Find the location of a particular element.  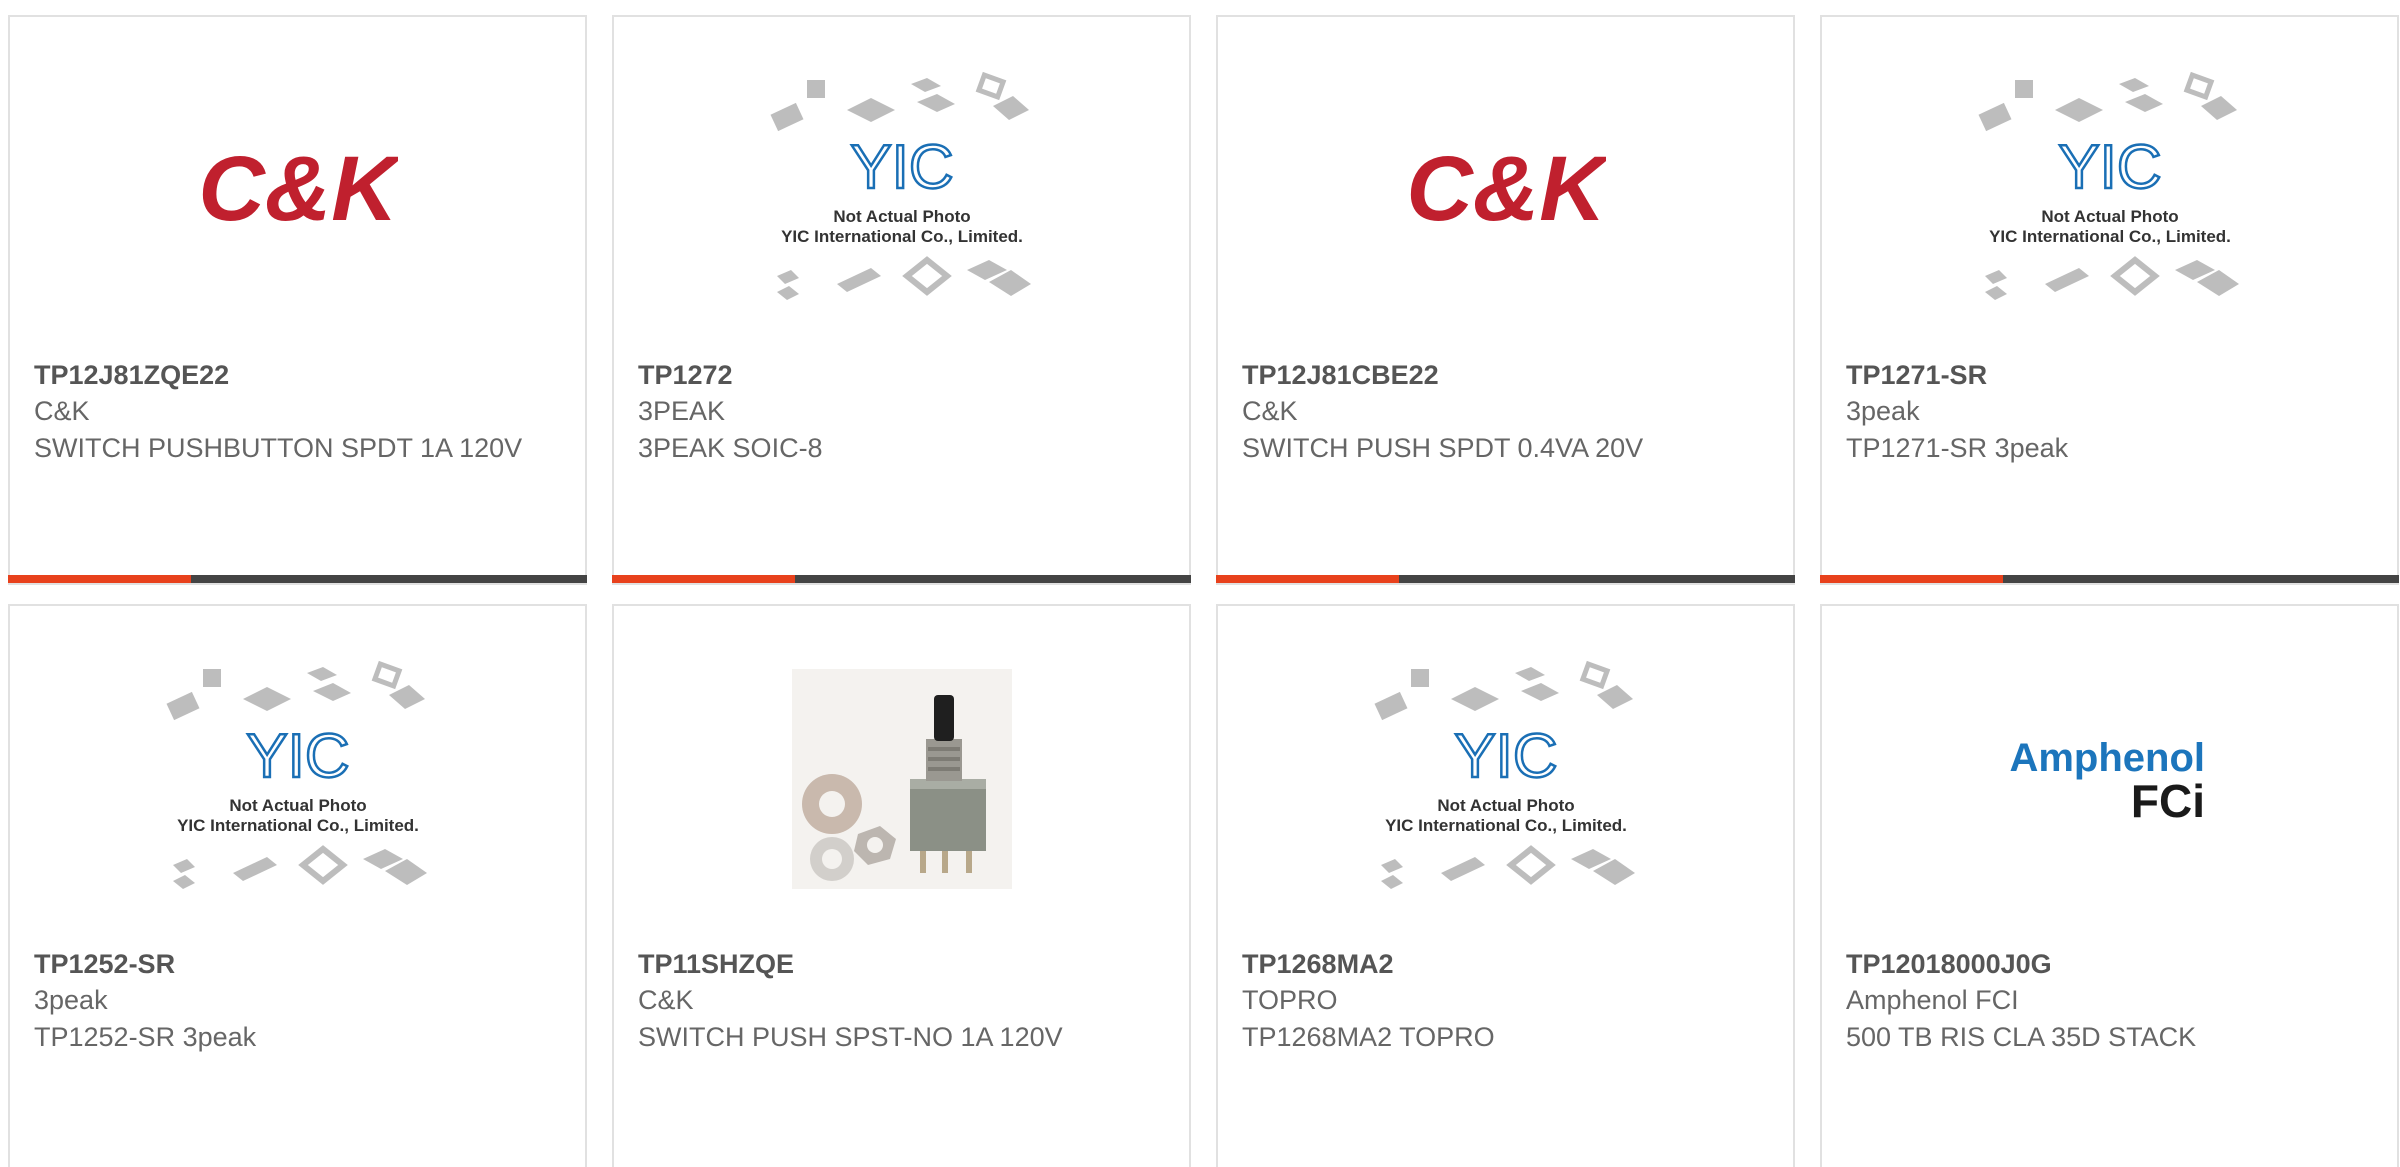

switch-photo-icon is located at coordinates (901, 778).